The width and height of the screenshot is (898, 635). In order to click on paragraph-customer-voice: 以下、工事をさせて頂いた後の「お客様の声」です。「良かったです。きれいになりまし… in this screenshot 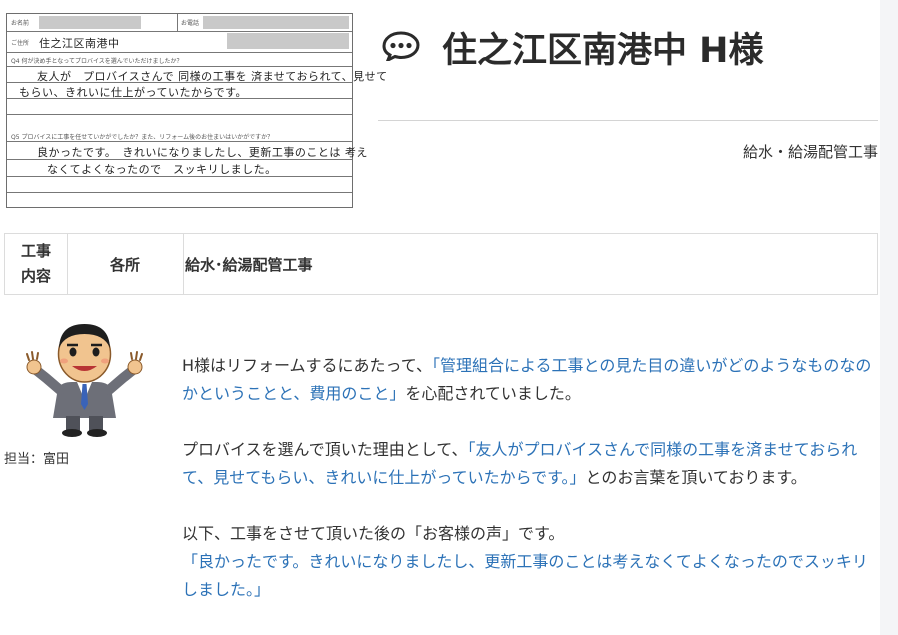, I will do `click(527, 562)`.